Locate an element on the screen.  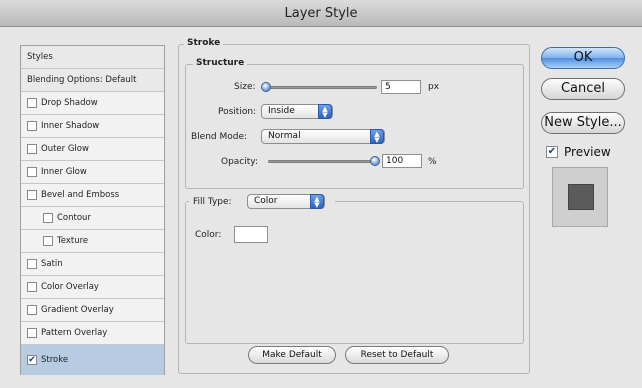
inner-glow-checkbox is located at coordinates (32, 172).